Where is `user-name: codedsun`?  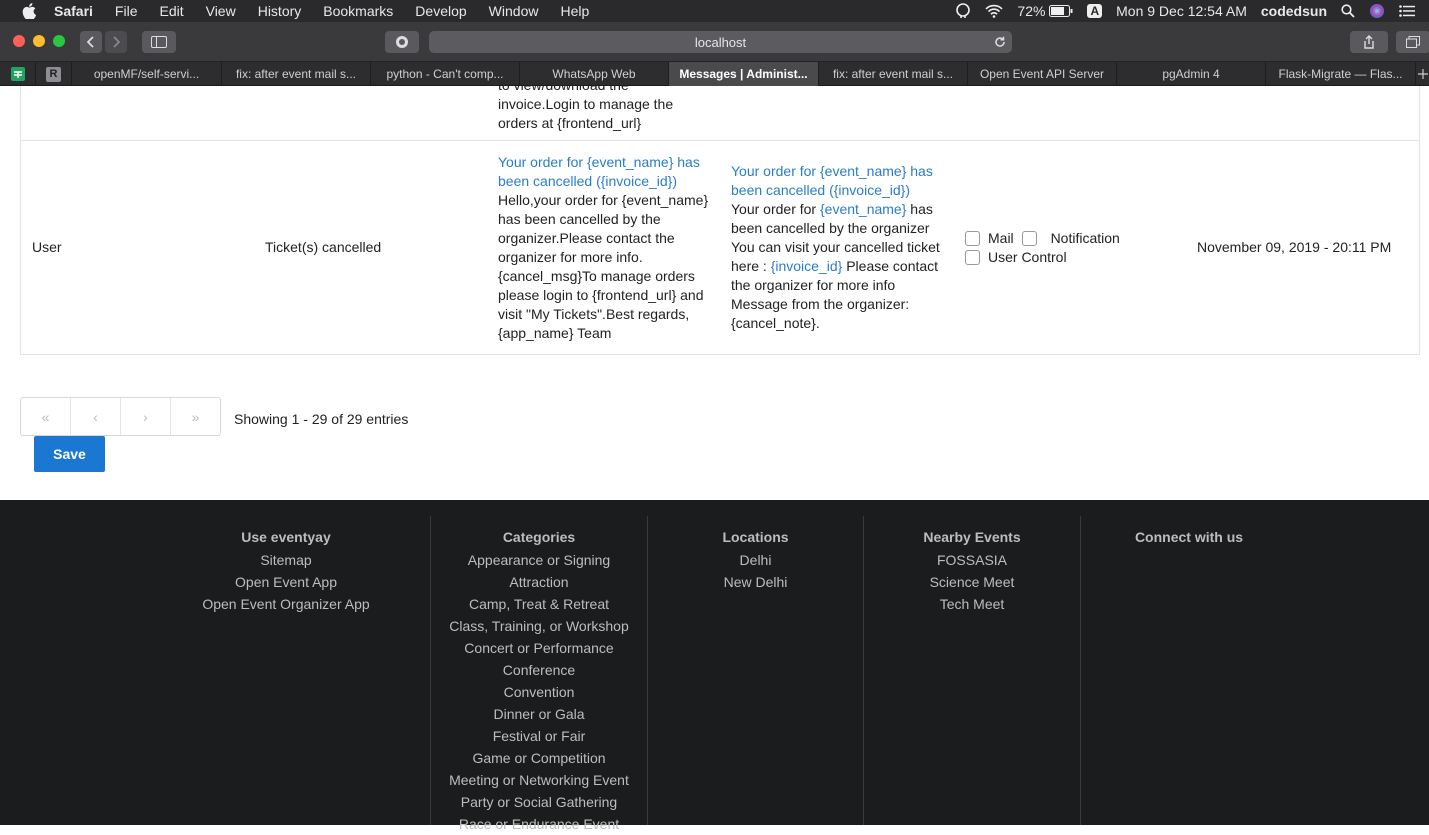 user-name: codedsun is located at coordinates (1294, 11).